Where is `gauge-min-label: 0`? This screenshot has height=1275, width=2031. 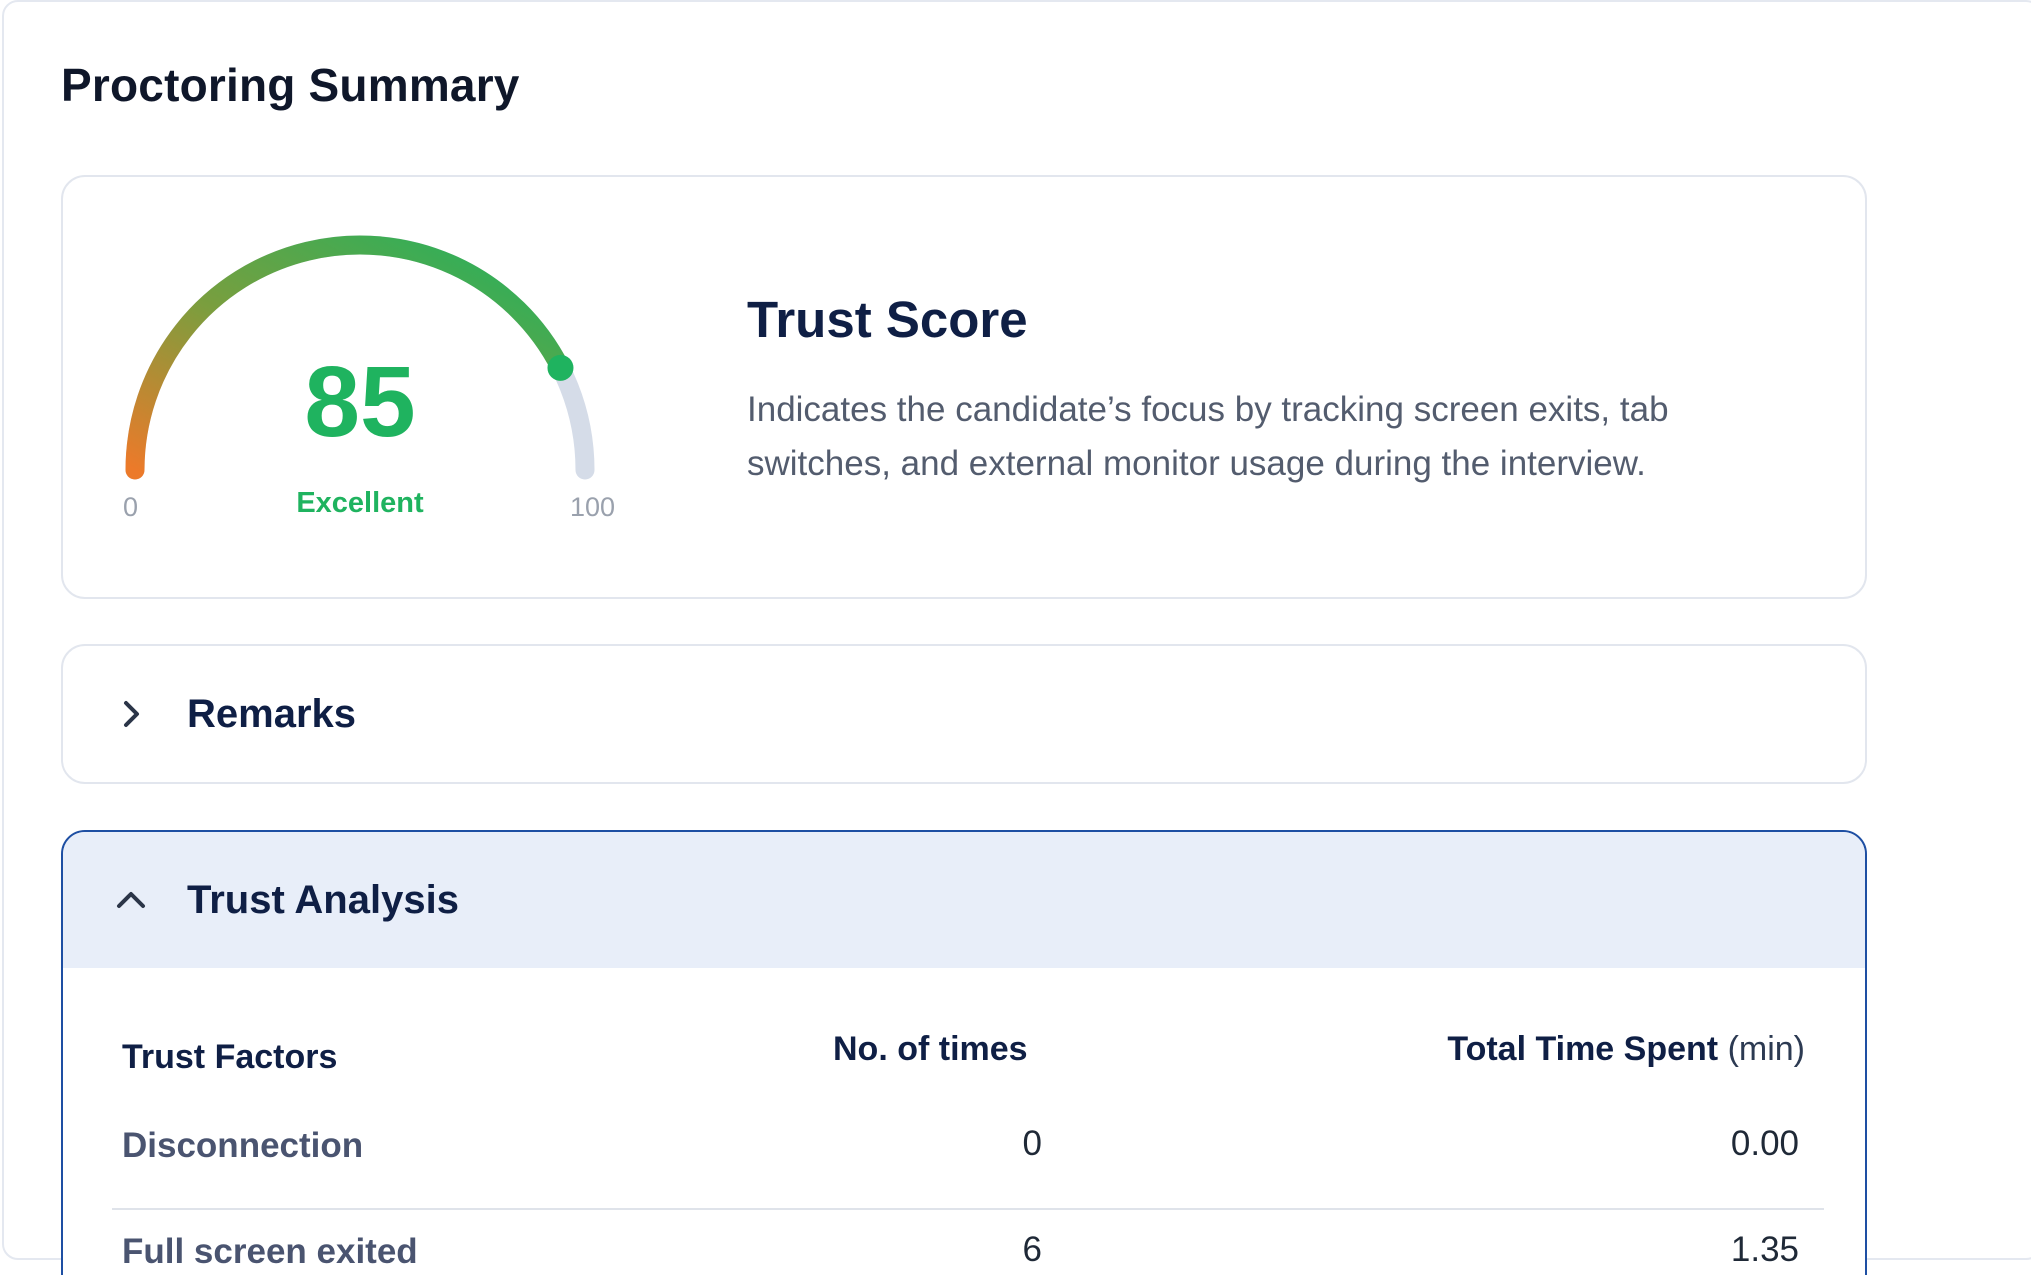
gauge-min-label: 0 is located at coordinates (131, 507).